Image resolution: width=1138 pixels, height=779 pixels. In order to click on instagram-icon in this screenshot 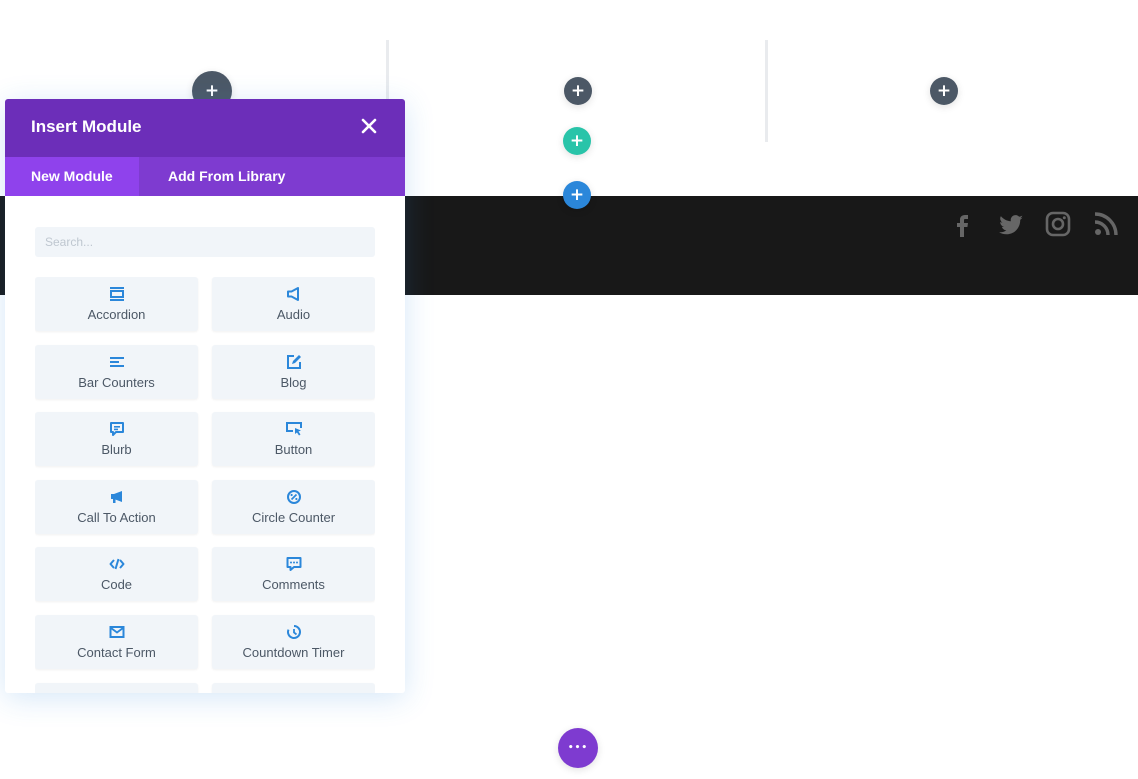, I will do `click(1058, 224)`.